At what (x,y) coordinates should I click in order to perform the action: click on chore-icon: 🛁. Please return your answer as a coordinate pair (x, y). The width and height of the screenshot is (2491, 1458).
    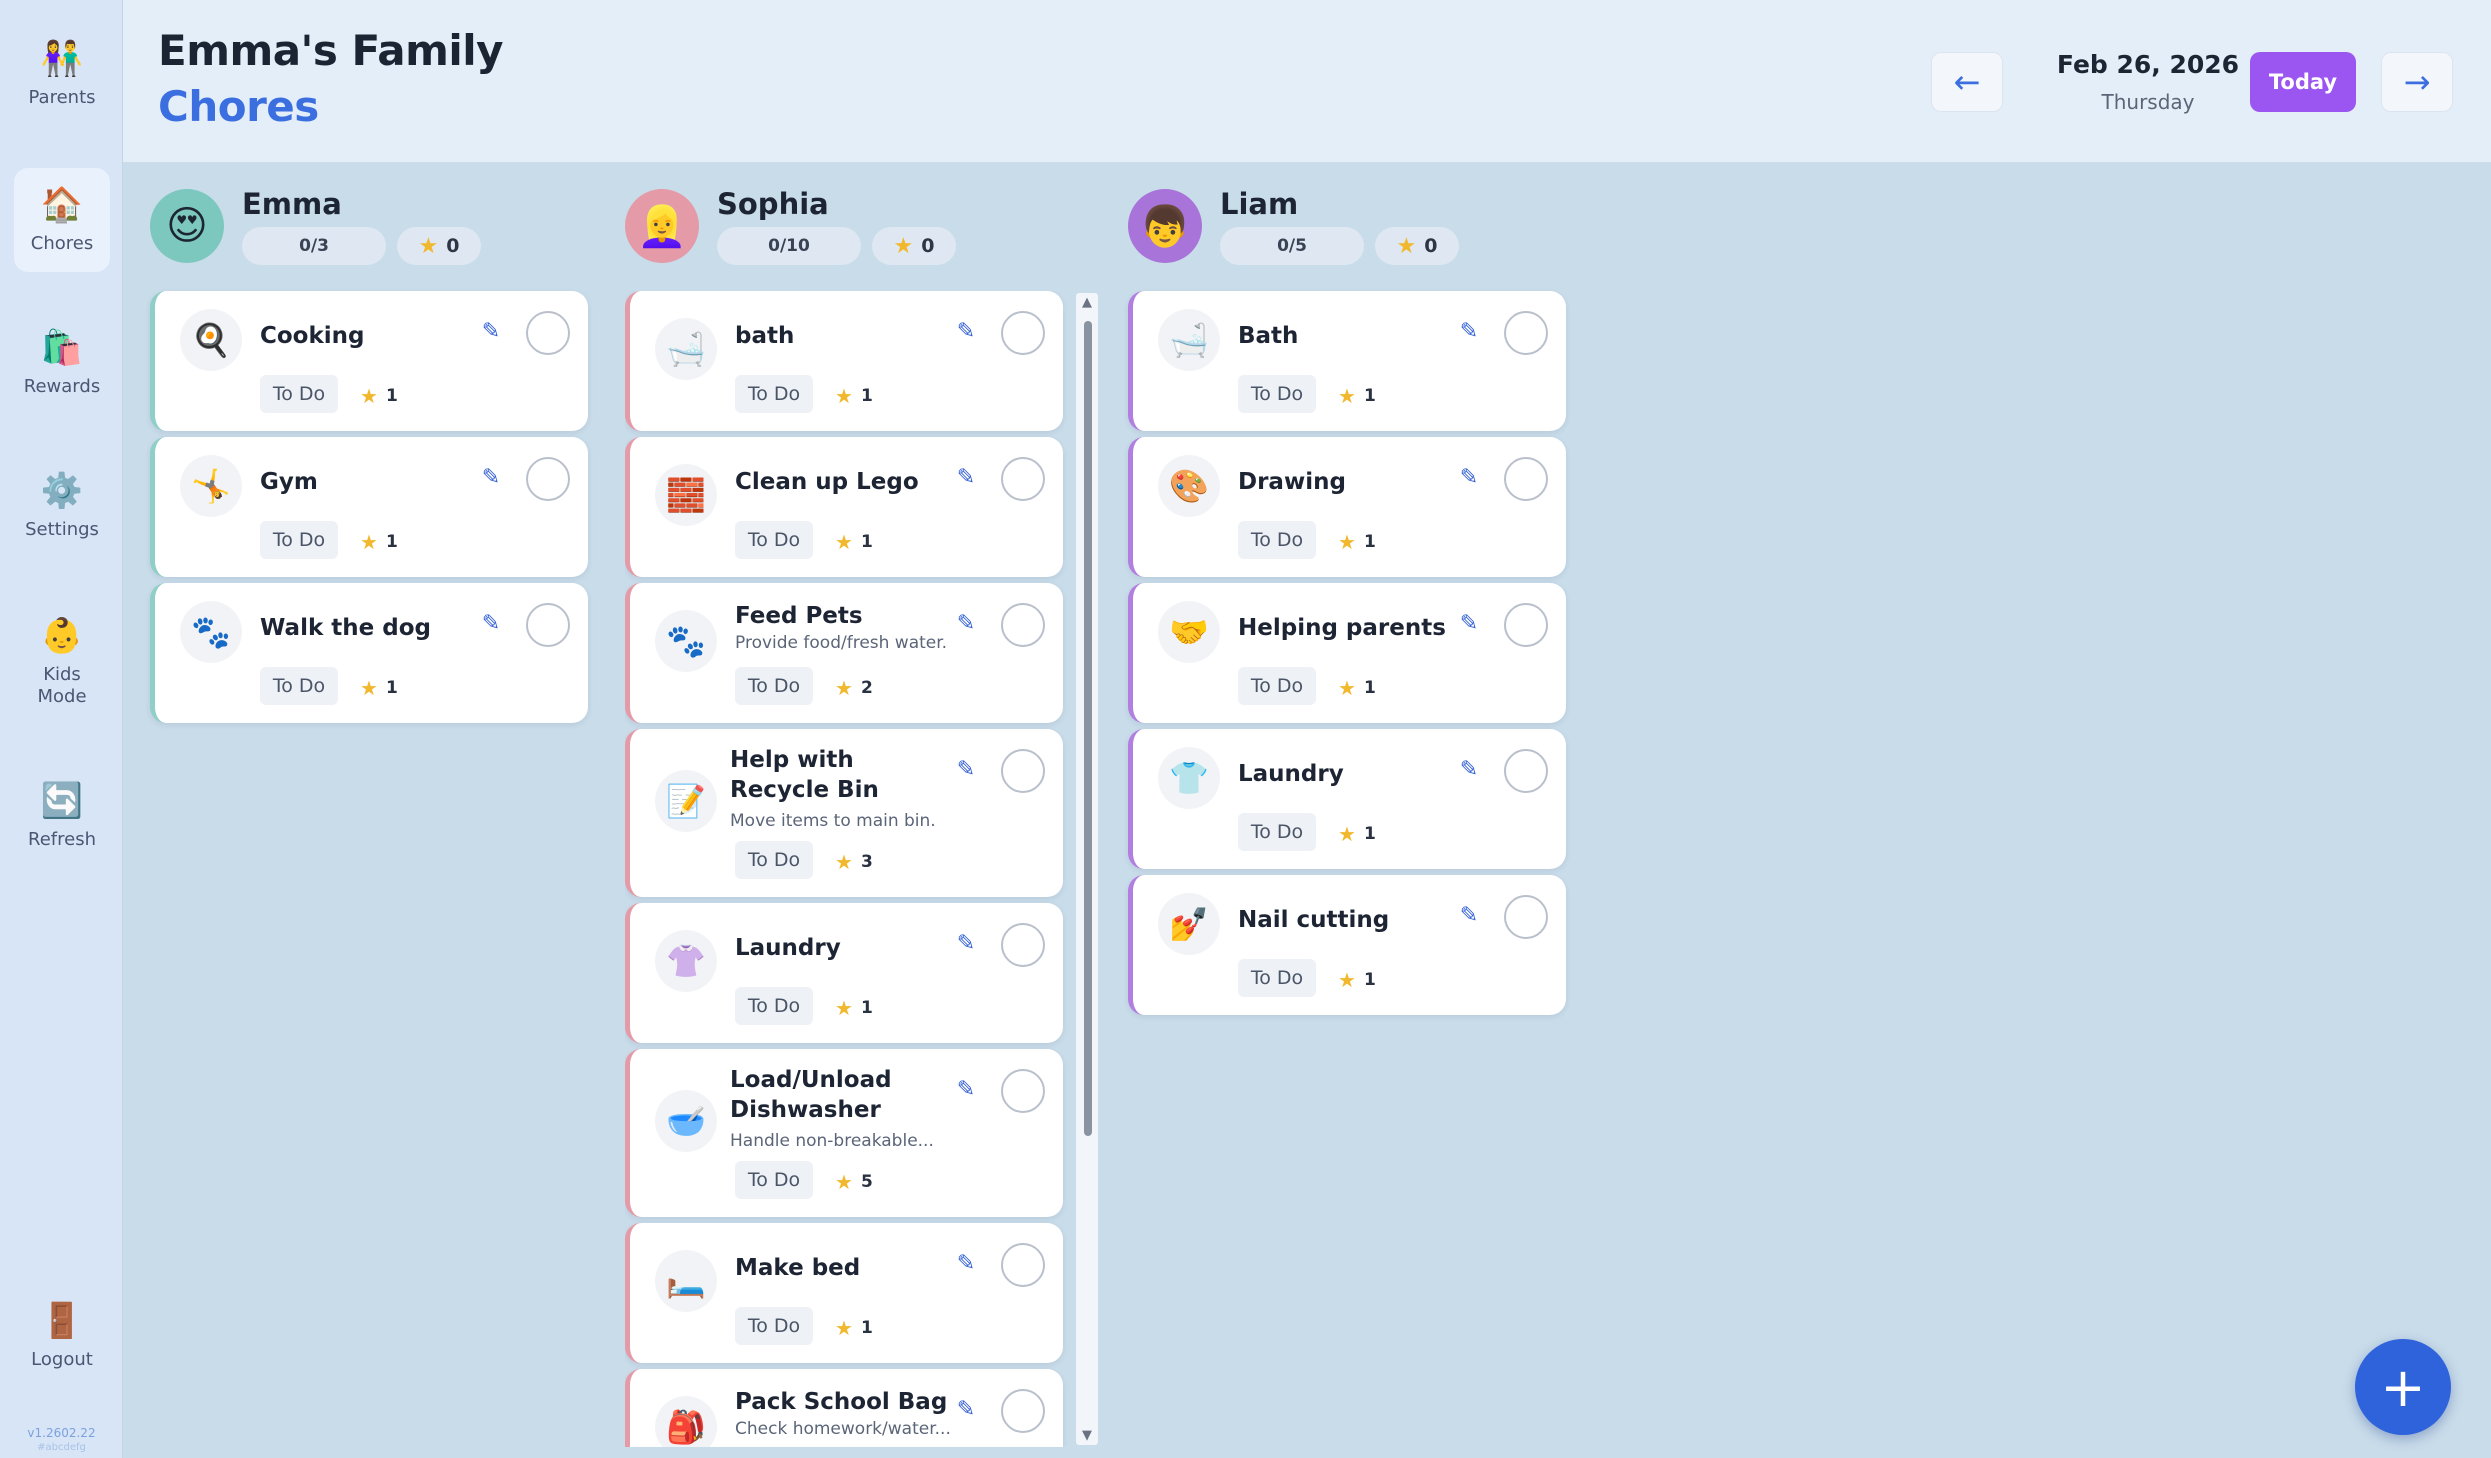
    Looking at the image, I should click on (1189, 340).